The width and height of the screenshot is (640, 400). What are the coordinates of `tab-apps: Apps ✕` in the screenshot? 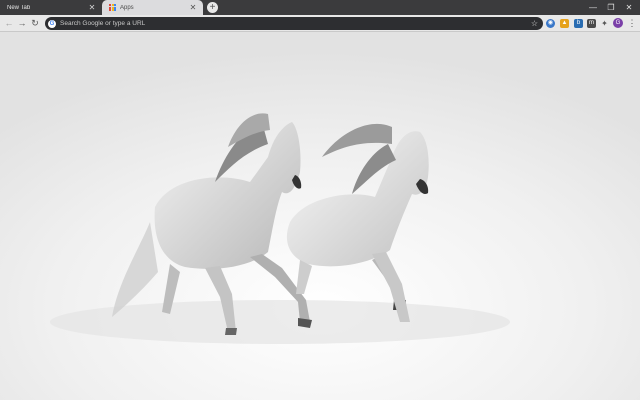 It's located at (152, 7).